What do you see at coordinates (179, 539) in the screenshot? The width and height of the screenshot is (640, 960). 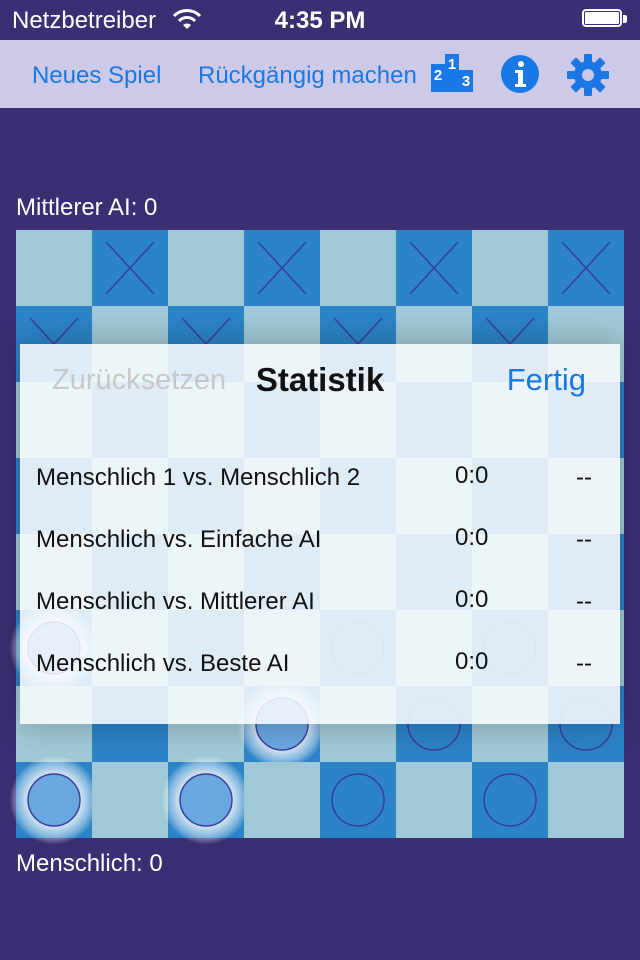 I see `matchup-label: Menschlich vs. Einfache AI` at bounding box center [179, 539].